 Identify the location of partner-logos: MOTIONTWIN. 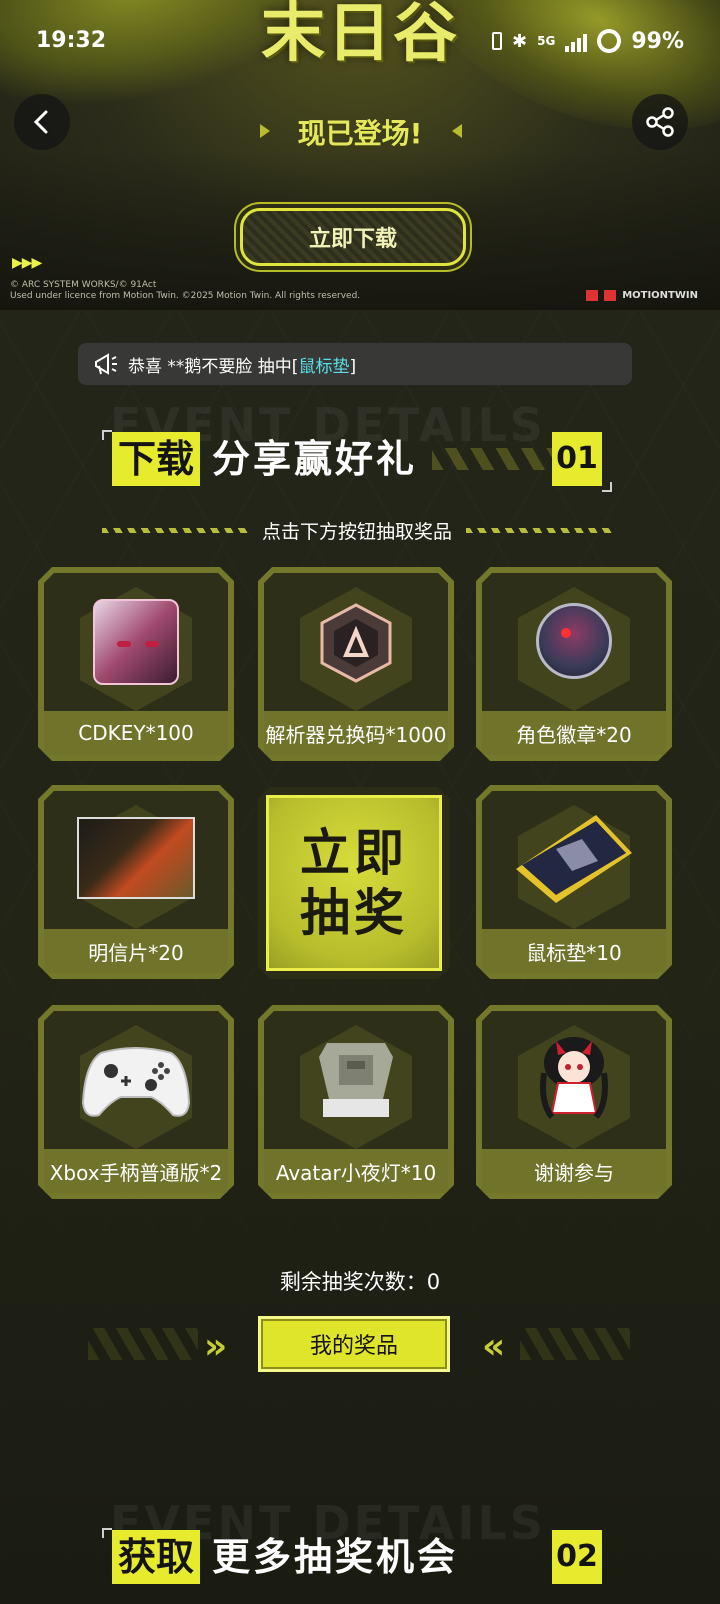
(642, 295).